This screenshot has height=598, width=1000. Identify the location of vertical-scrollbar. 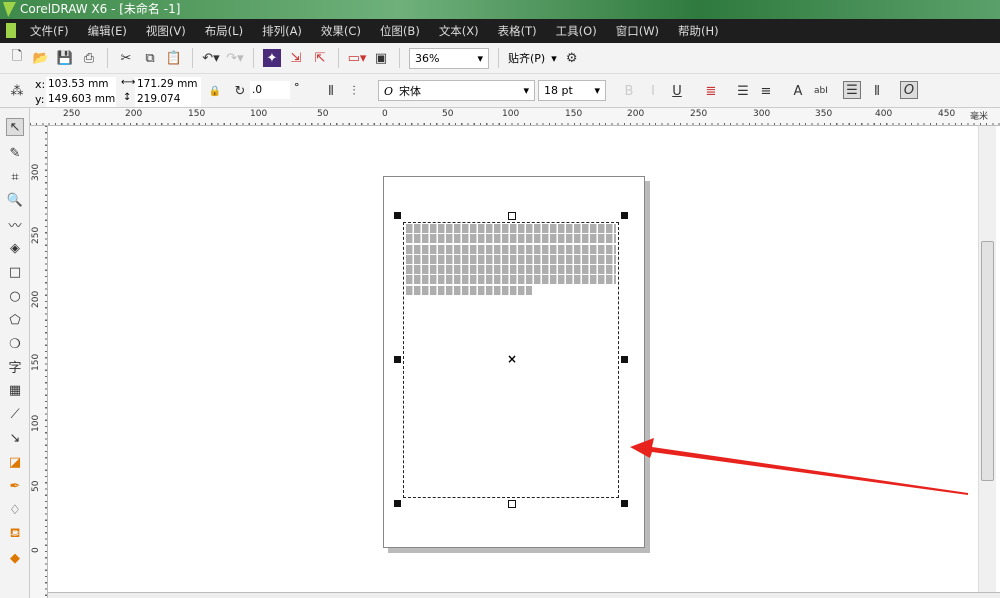
(987, 359).